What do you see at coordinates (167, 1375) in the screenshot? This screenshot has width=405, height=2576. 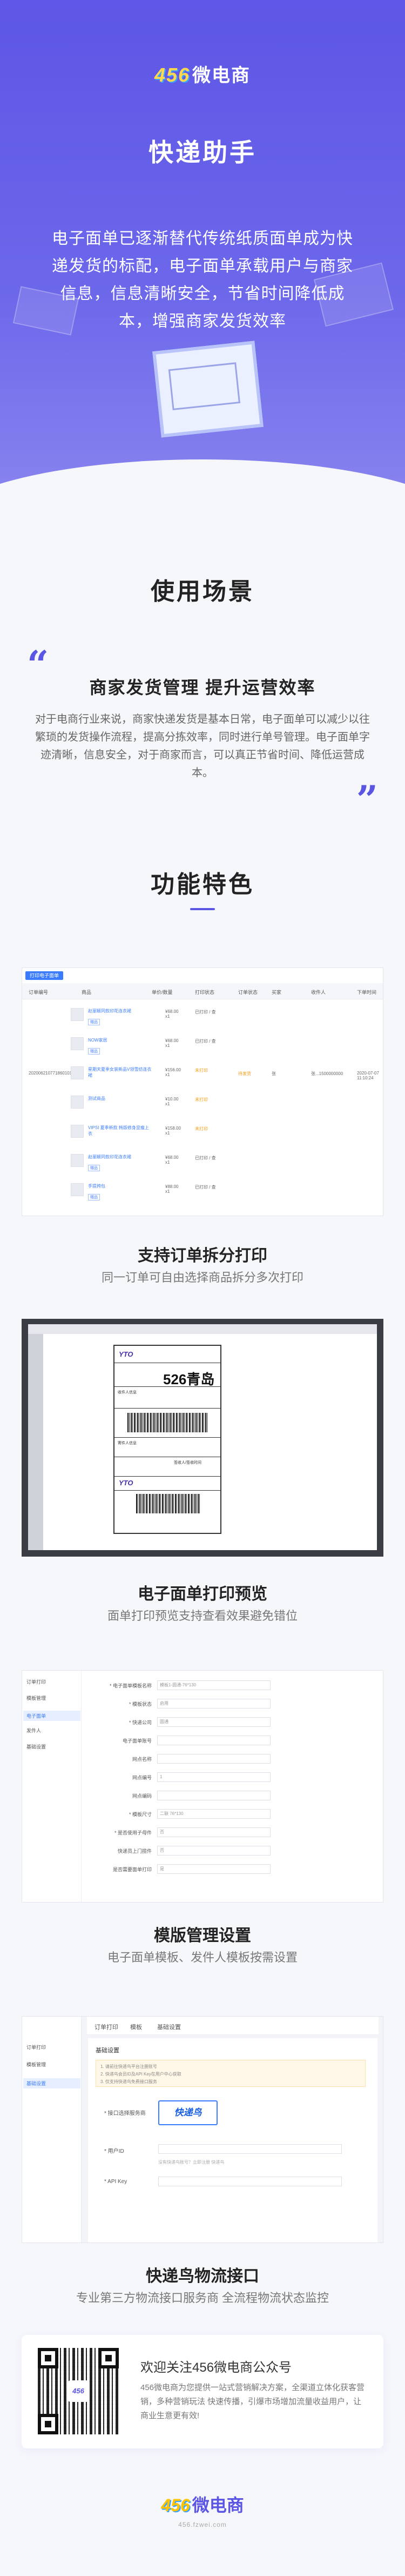 I see `label-sort-code: 526青岛` at bounding box center [167, 1375].